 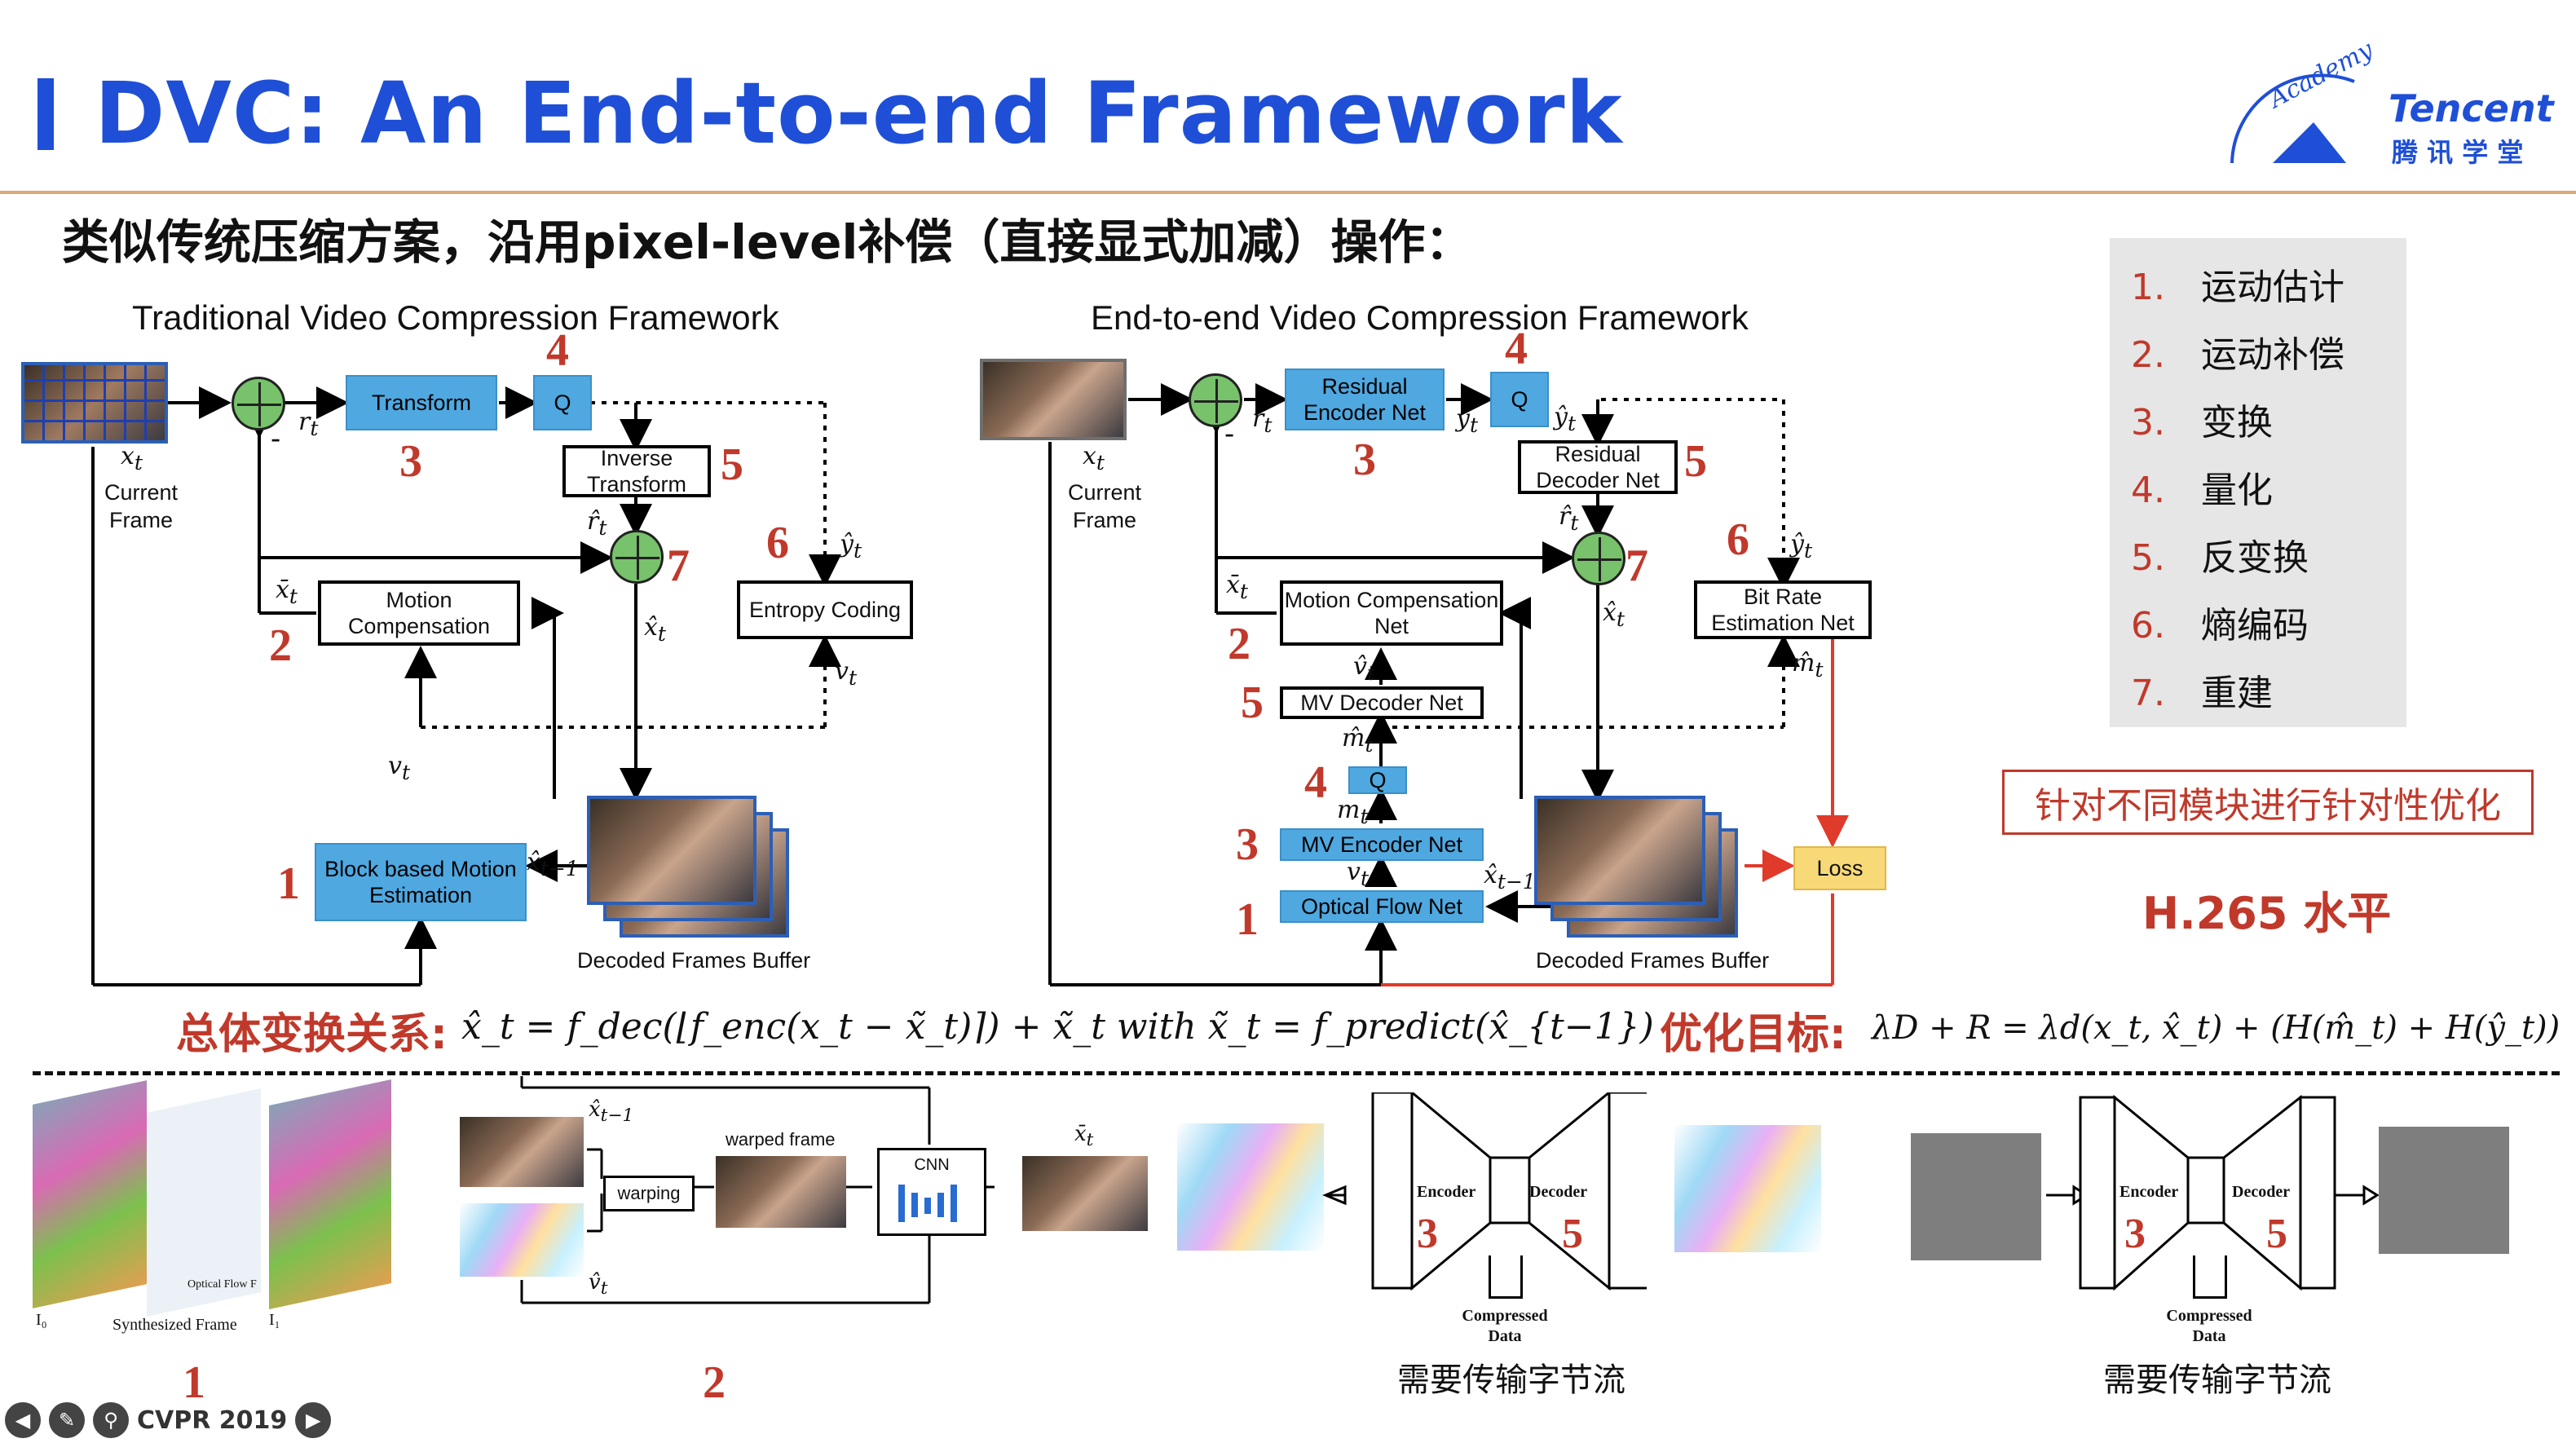 What do you see at coordinates (410, 461) in the screenshot?
I see `left-step-3: 3` at bounding box center [410, 461].